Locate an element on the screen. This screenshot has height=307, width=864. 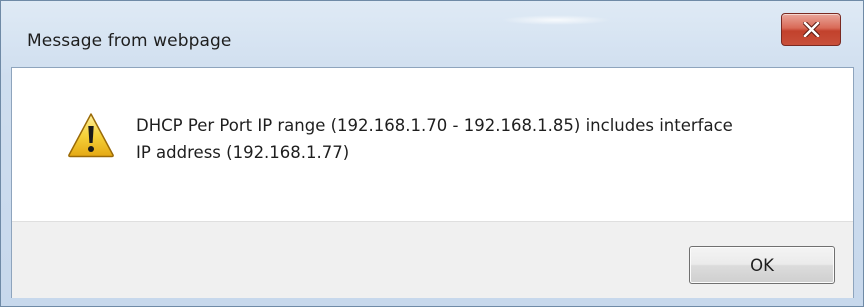
message-line-2: IP address (192.168.1.77) is located at coordinates (243, 152).